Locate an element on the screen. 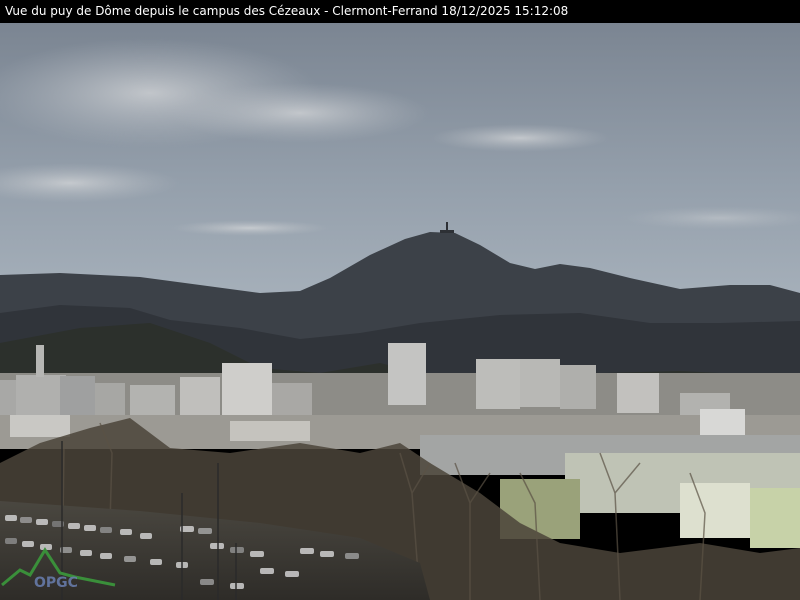 Image resolution: width=800 pixels, height=600 pixels. opgc-logo: OPGC is located at coordinates (58, 569).